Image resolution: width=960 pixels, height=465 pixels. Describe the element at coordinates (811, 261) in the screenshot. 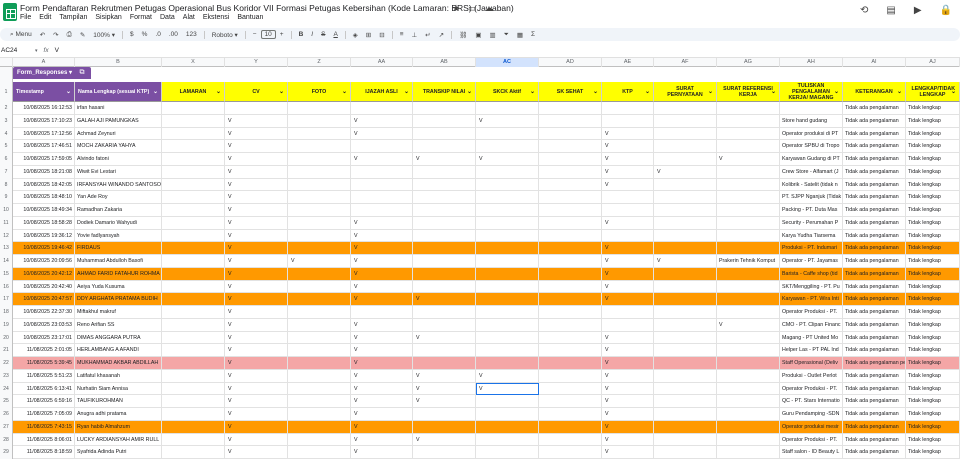

I see `cell-ah: Operator - PT. Jayamas` at that location.